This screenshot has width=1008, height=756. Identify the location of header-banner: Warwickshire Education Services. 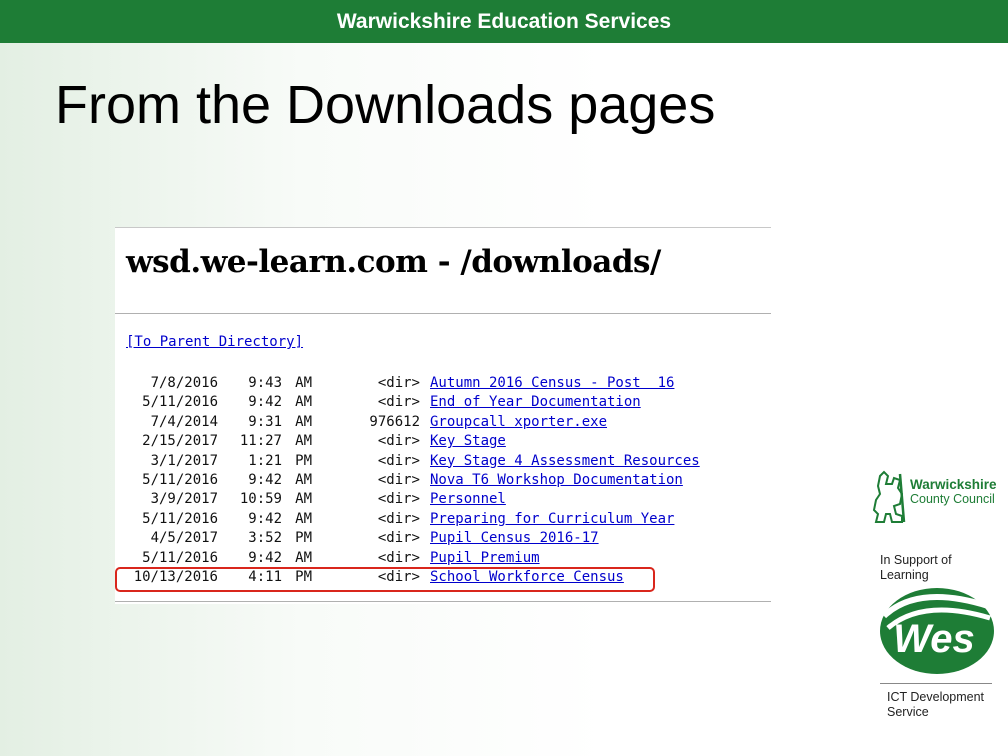
(504, 21).